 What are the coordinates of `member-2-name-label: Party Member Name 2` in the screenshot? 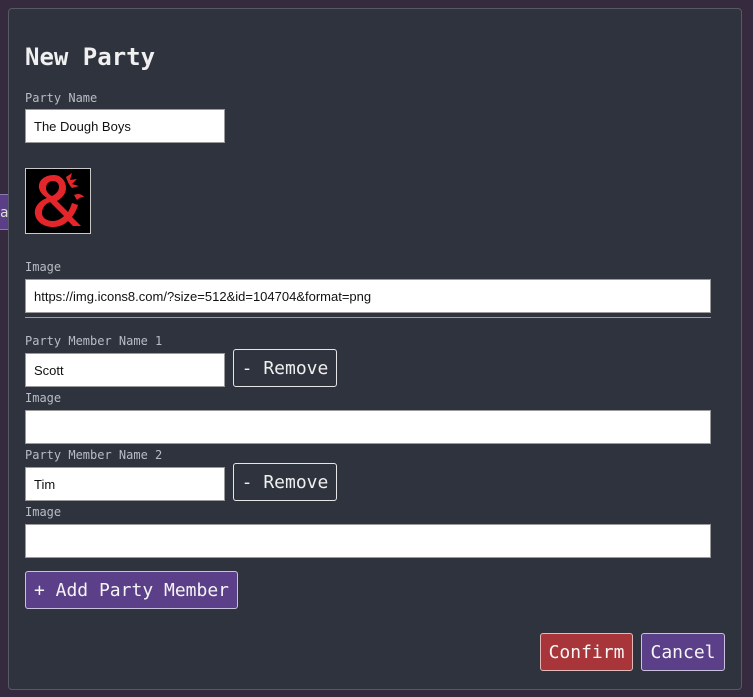 It's located at (94, 455).